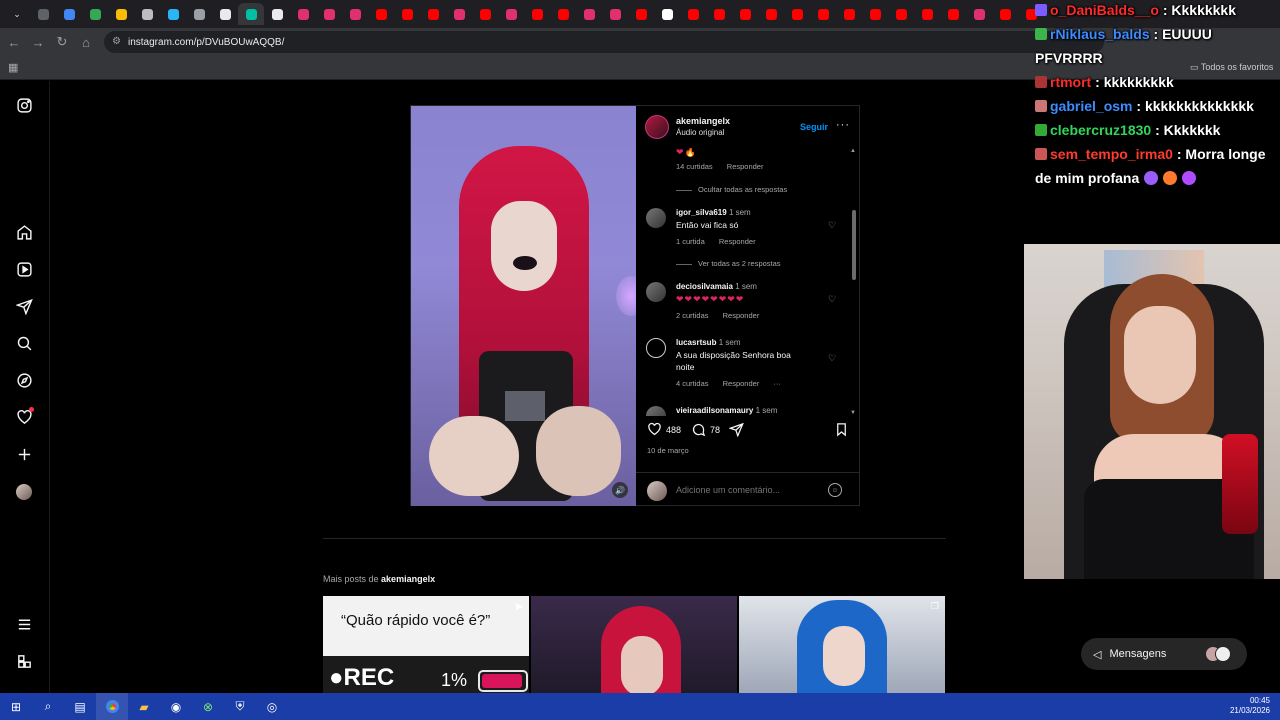 The height and width of the screenshot is (720, 1280). What do you see at coordinates (24, 343) in the screenshot?
I see `search-icon` at bounding box center [24, 343].